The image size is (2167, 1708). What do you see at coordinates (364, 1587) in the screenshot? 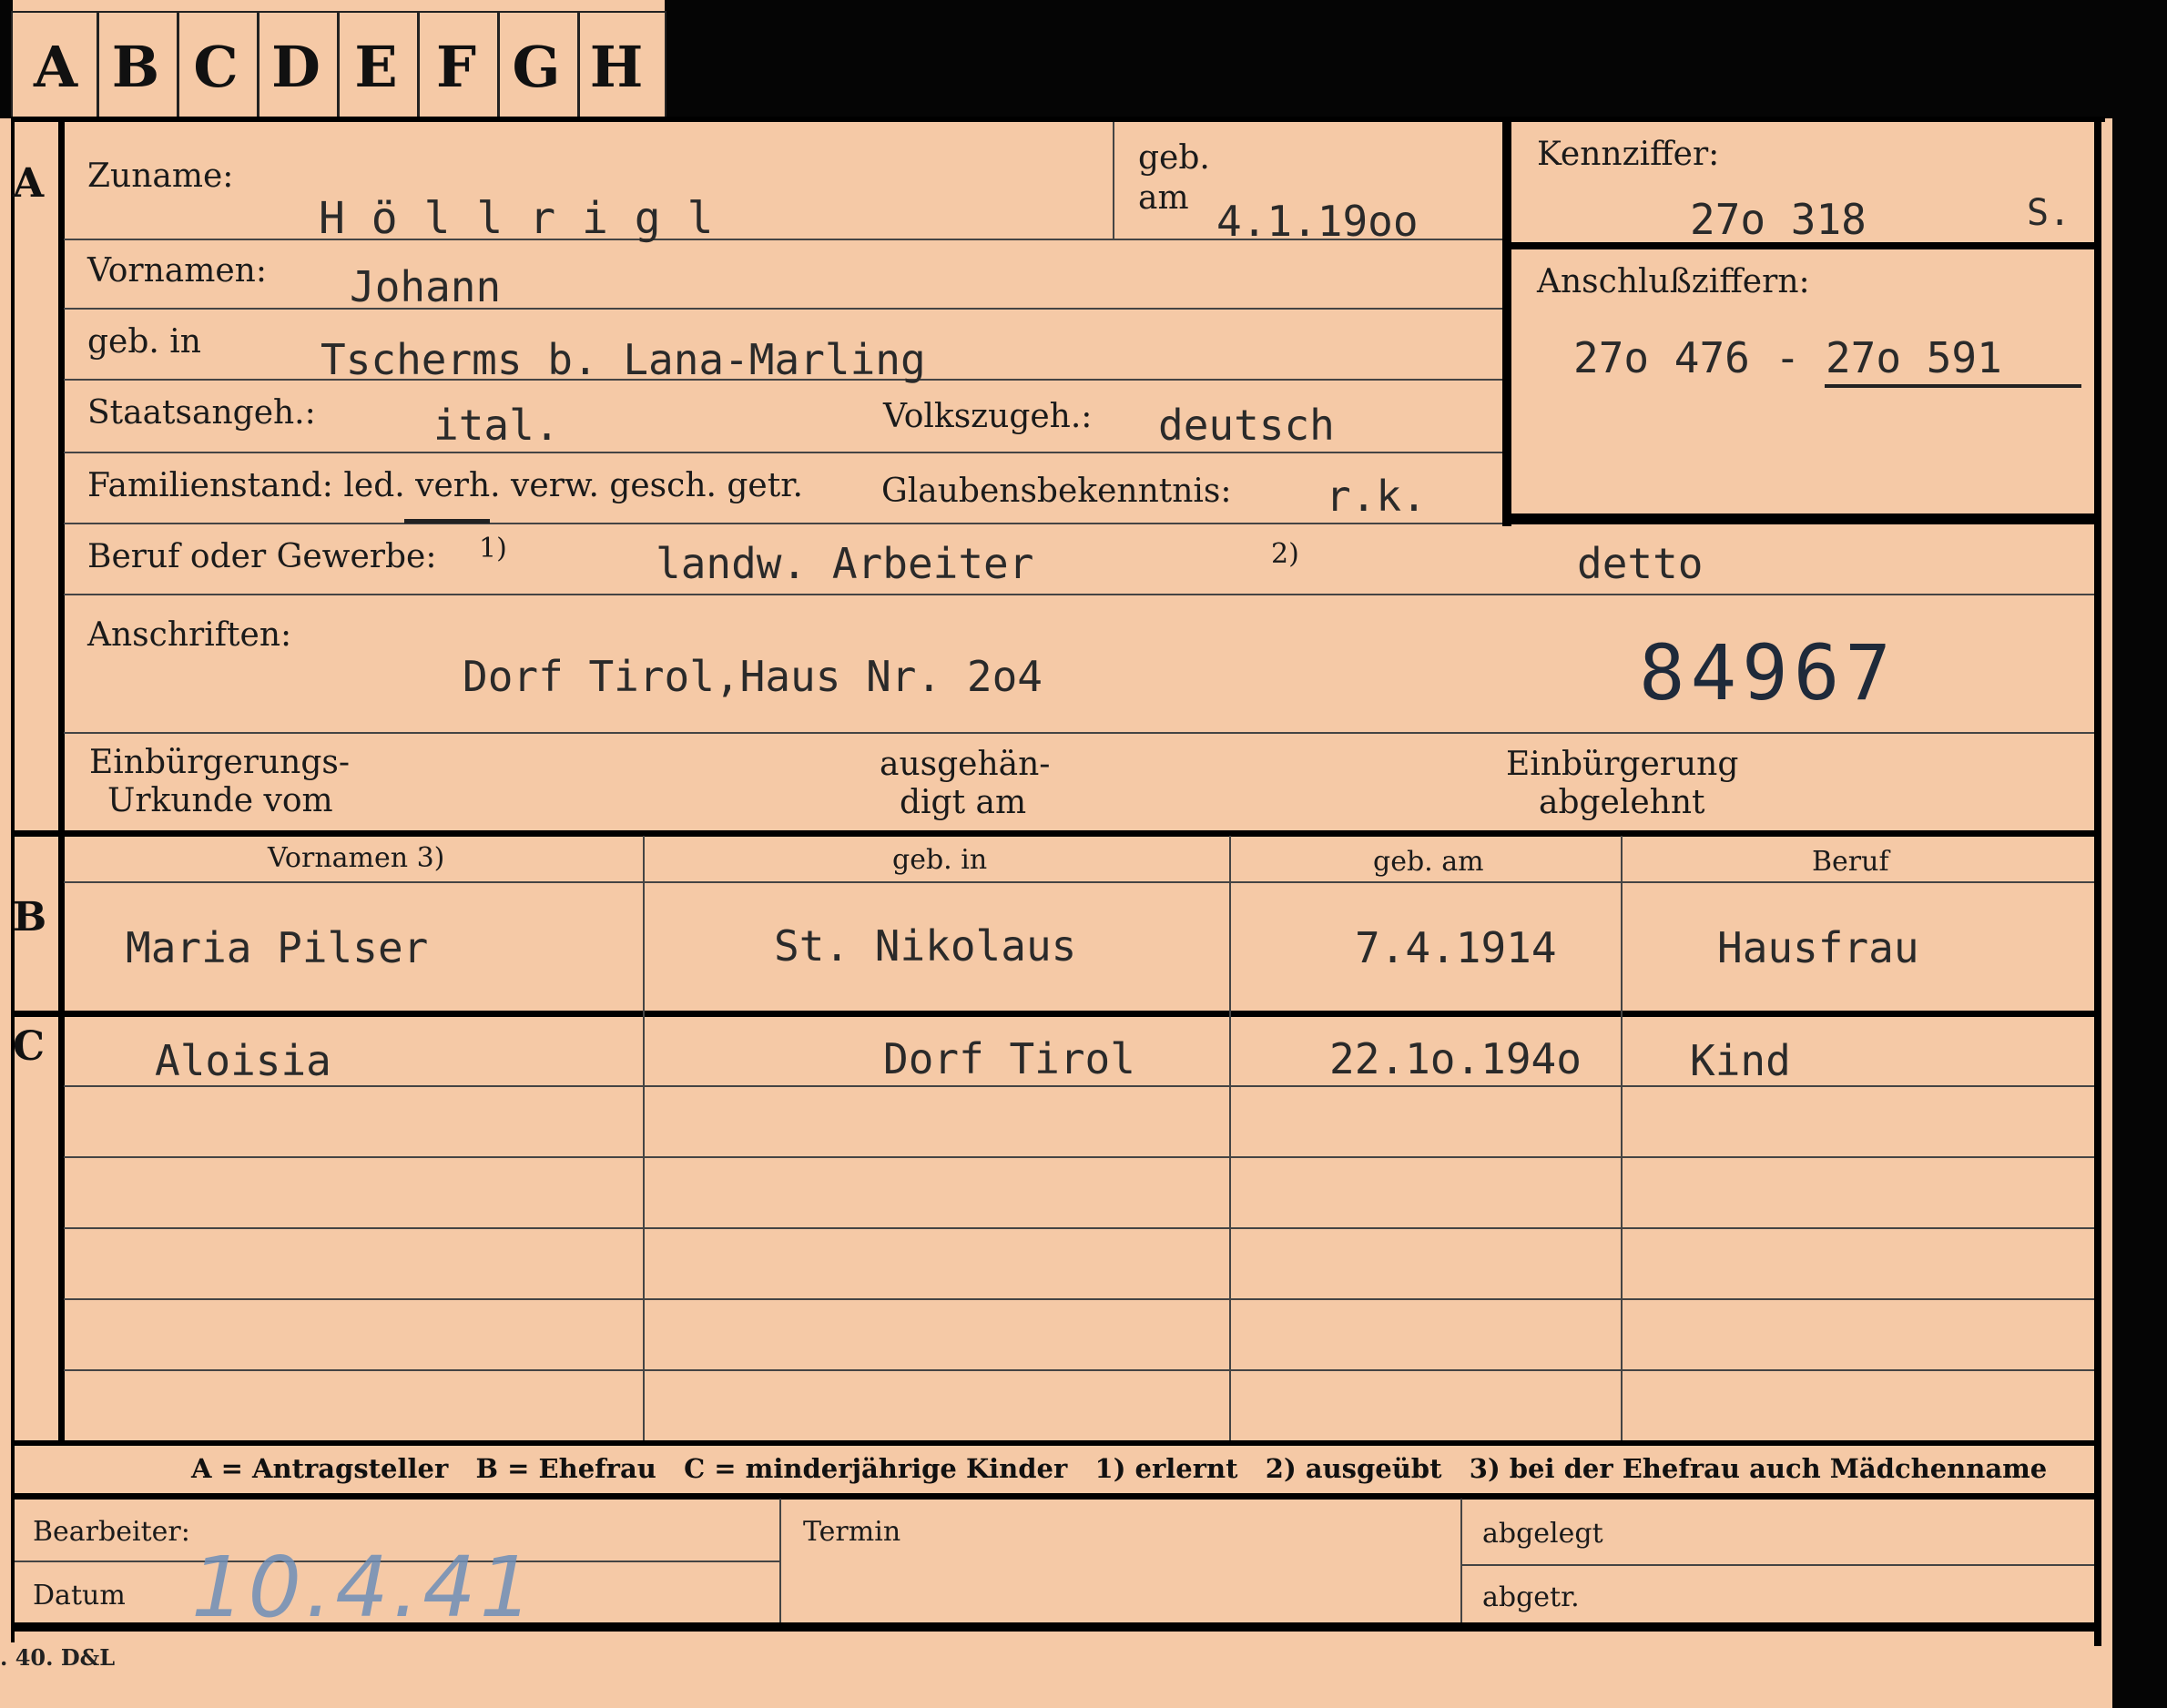
I see `datum-handwritten: 10.4.41` at bounding box center [364, 1587].